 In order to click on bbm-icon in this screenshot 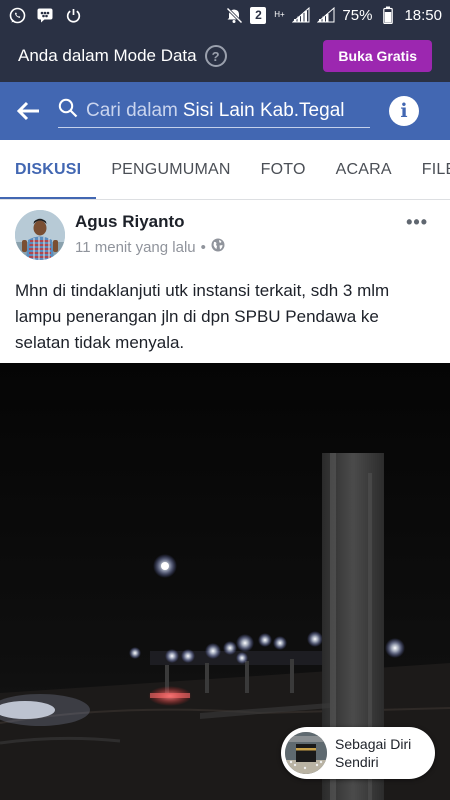, I will do `click(45, 15)`.